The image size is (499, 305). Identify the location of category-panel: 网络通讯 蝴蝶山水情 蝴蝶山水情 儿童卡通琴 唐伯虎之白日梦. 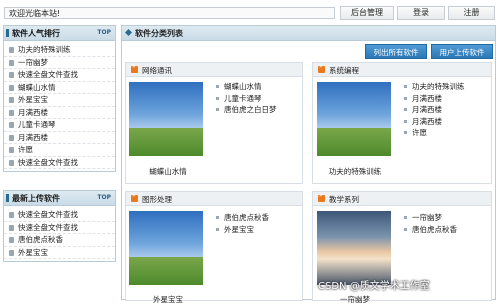
(214, 123).